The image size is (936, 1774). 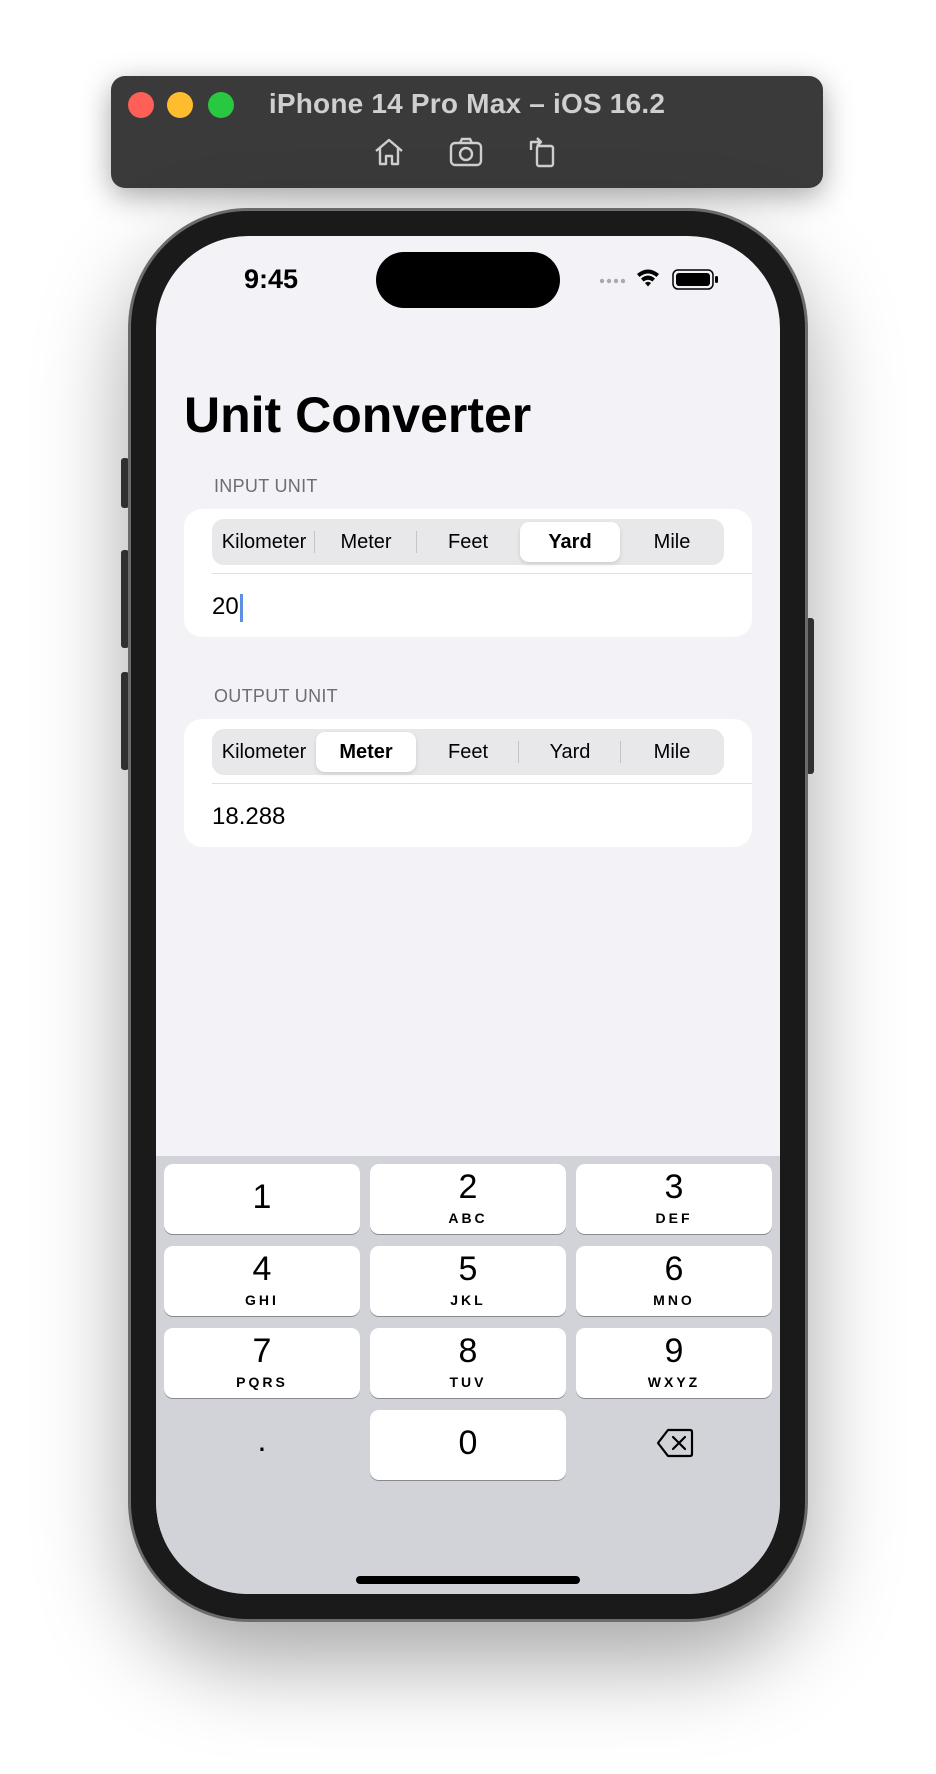 I want to click on key-6-digit: 6, so click(x=674, y=1269).